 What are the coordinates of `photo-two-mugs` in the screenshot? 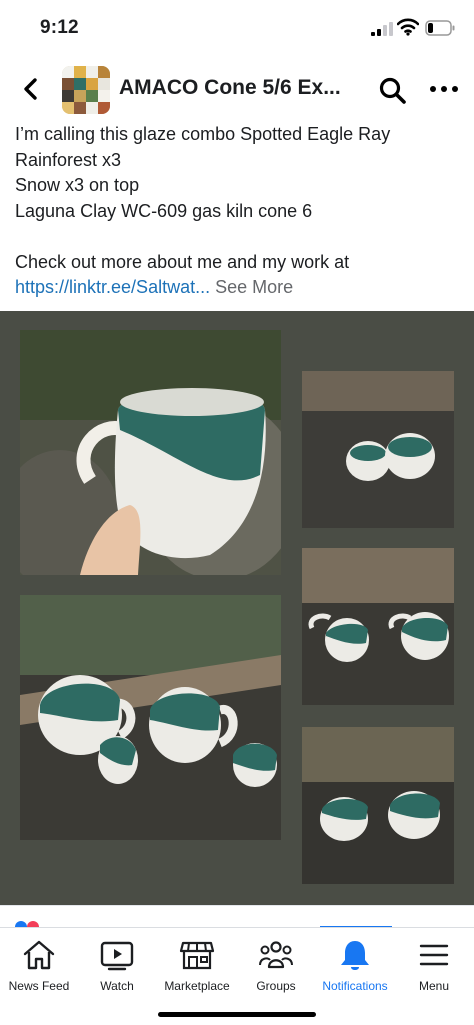 It's located at (378, 626).